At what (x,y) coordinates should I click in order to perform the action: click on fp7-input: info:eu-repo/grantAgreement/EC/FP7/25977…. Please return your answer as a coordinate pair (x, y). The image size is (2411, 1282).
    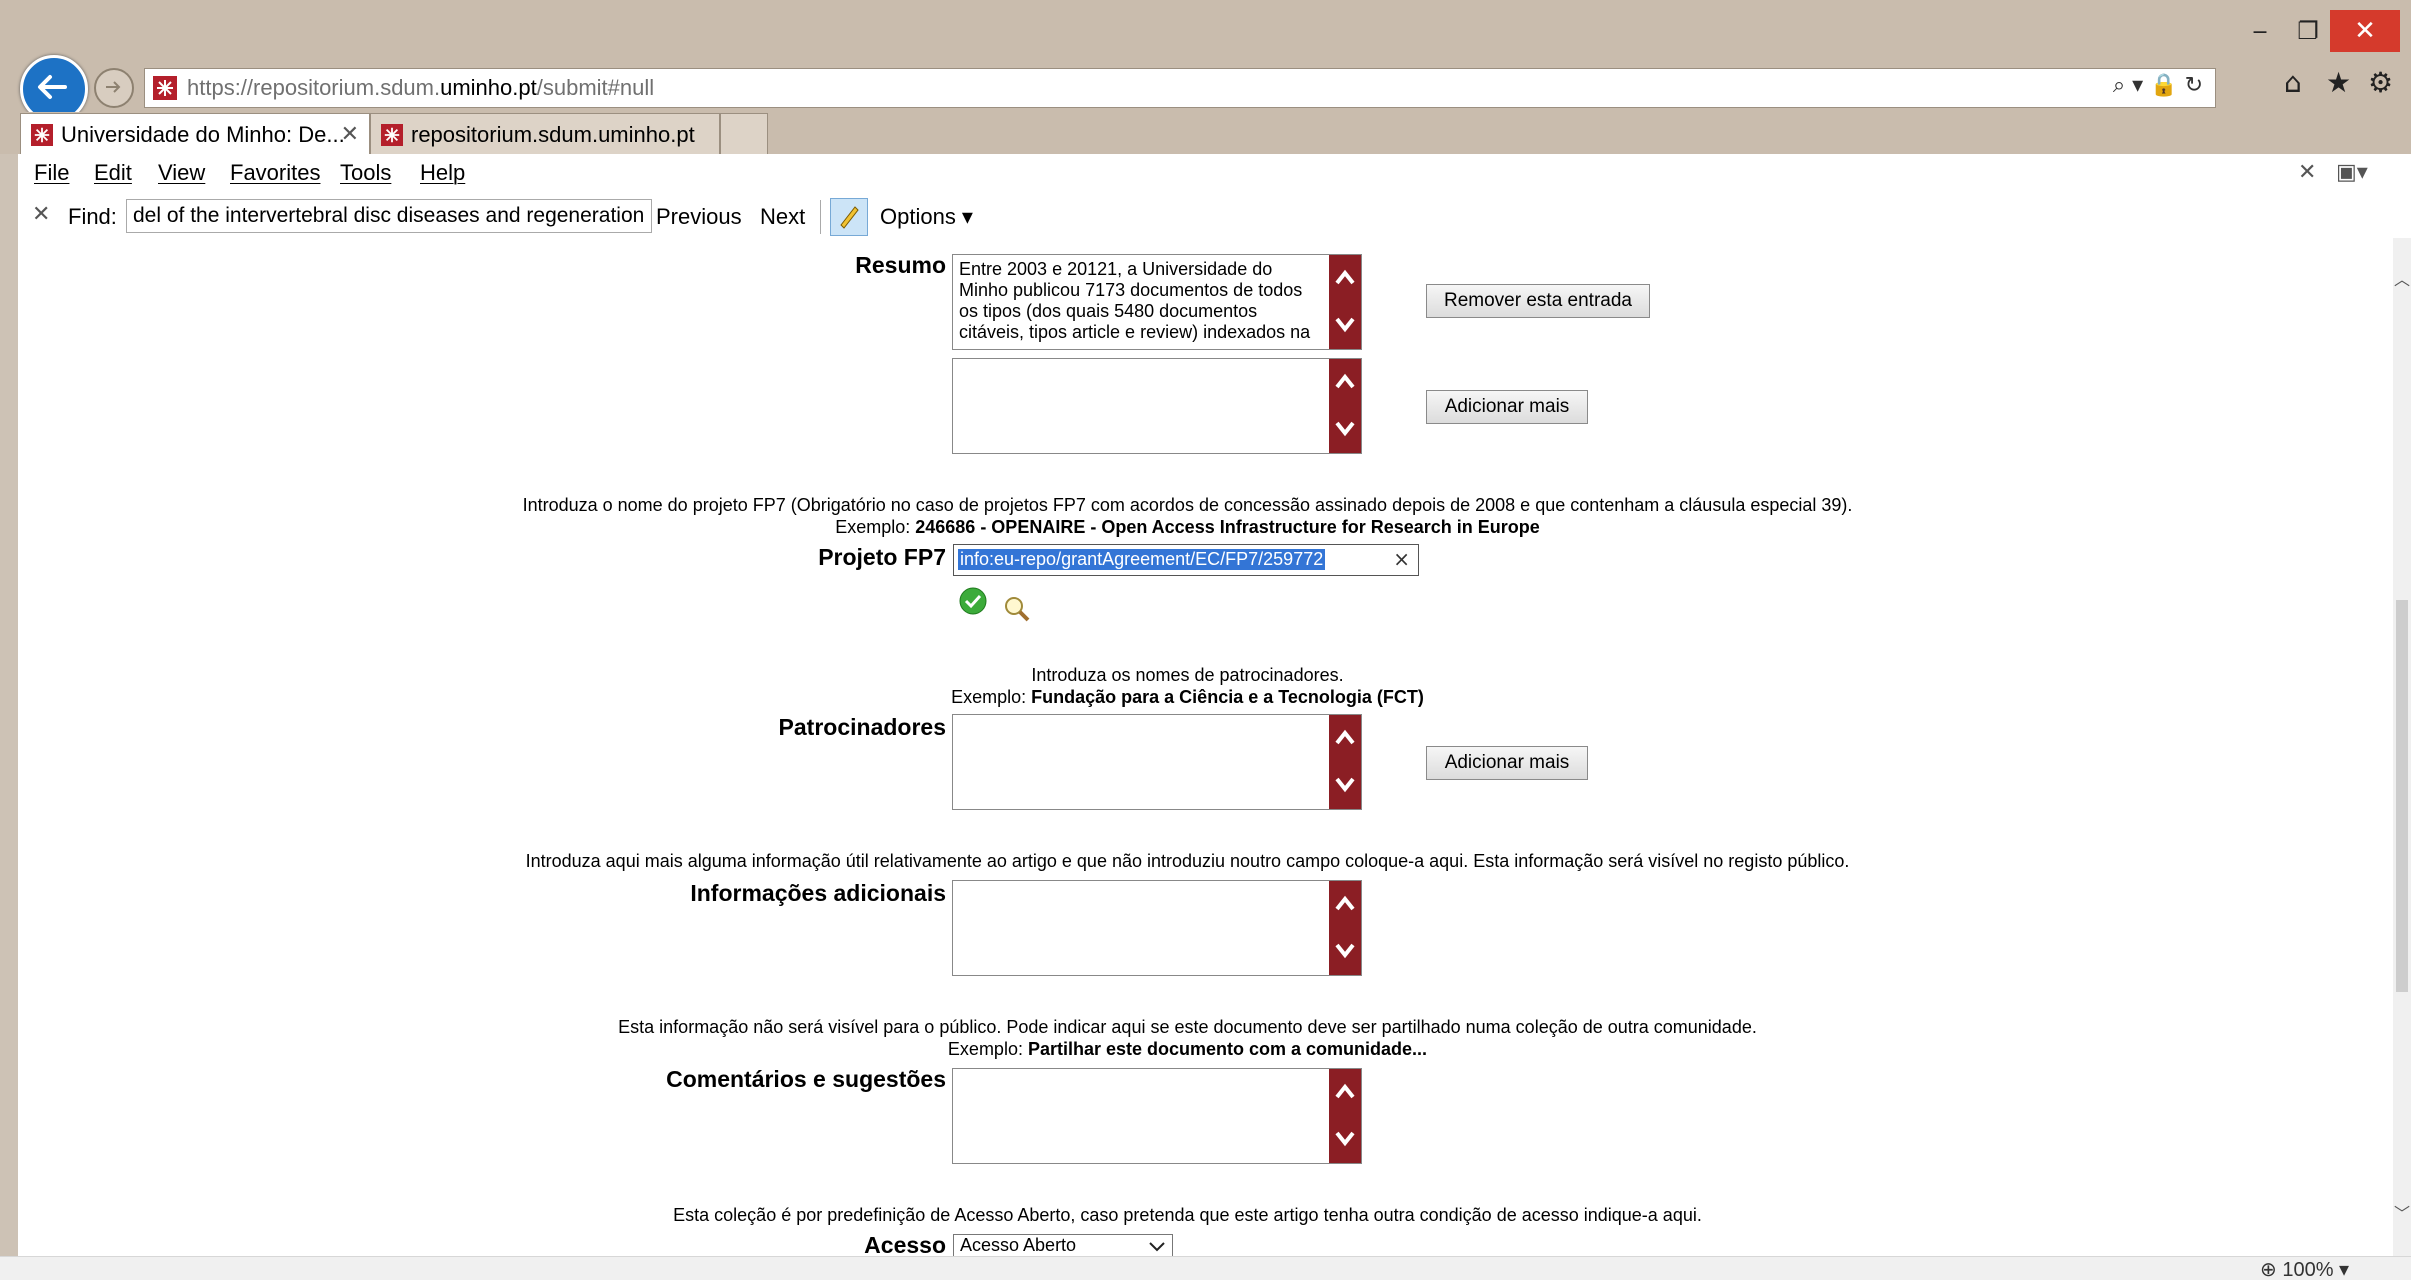
    Looking at the image, I should click on (1186, 560).